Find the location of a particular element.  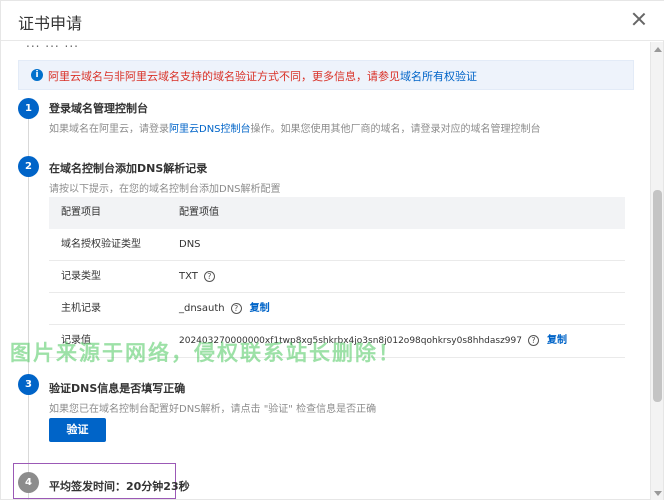

aliyun-dns-console-link: 阿里云DNS控制台 is located at coordinates (210, 129).